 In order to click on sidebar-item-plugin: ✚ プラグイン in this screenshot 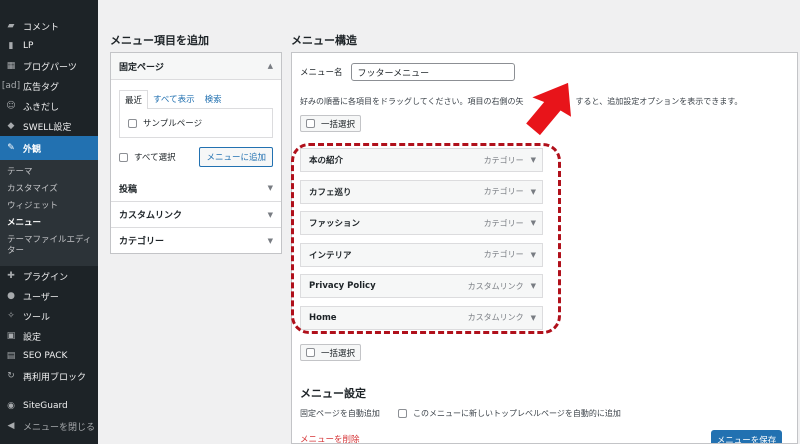, I will do `click(49, 276)`.